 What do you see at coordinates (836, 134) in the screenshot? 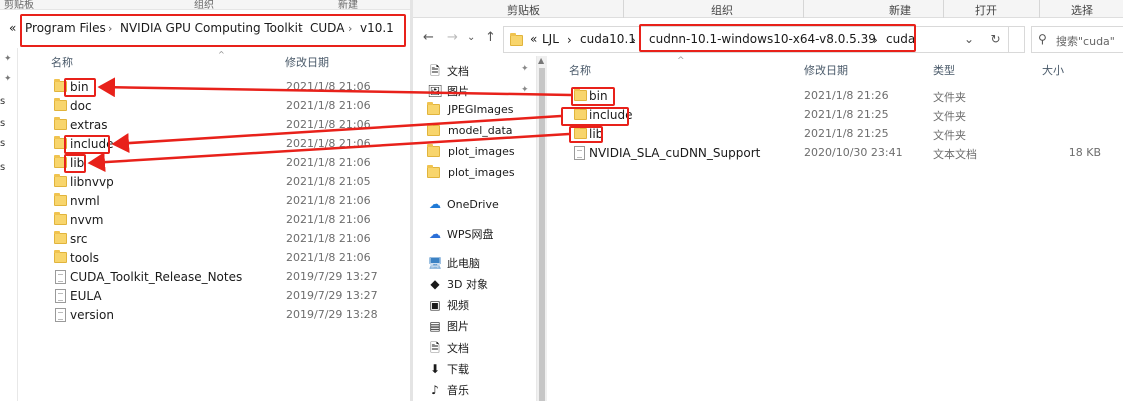
I see `file-list-row: lib 2021/1/8 21:25 文件夹` at bounding box center [836, 134].